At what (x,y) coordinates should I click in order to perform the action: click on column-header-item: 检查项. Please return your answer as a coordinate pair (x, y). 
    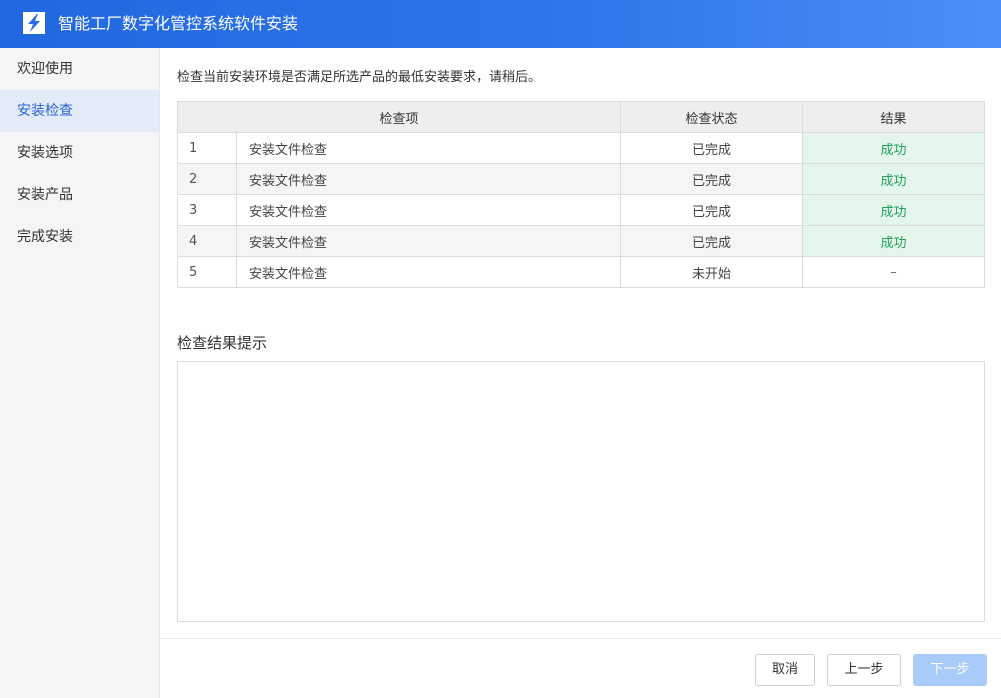
    Looking at the image, I should click on (399, 117).